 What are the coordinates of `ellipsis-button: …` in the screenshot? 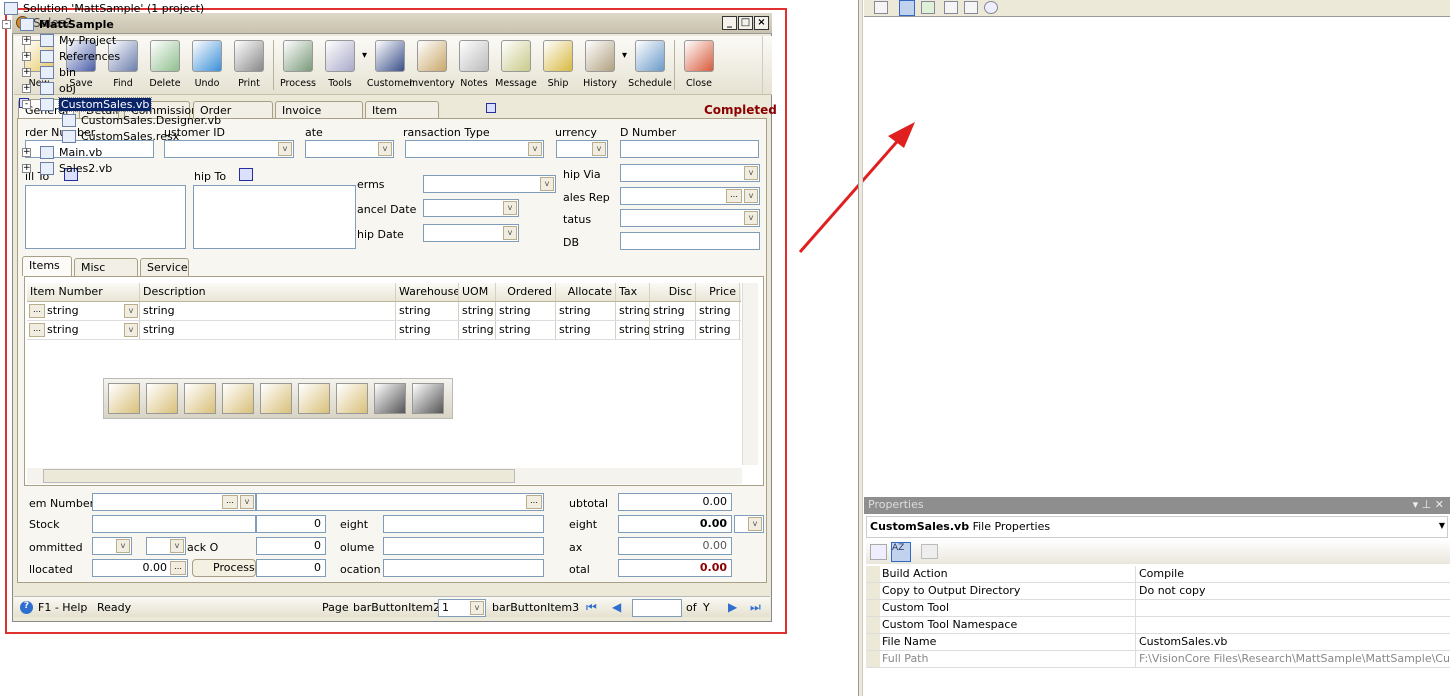 It's located at (230, 502).